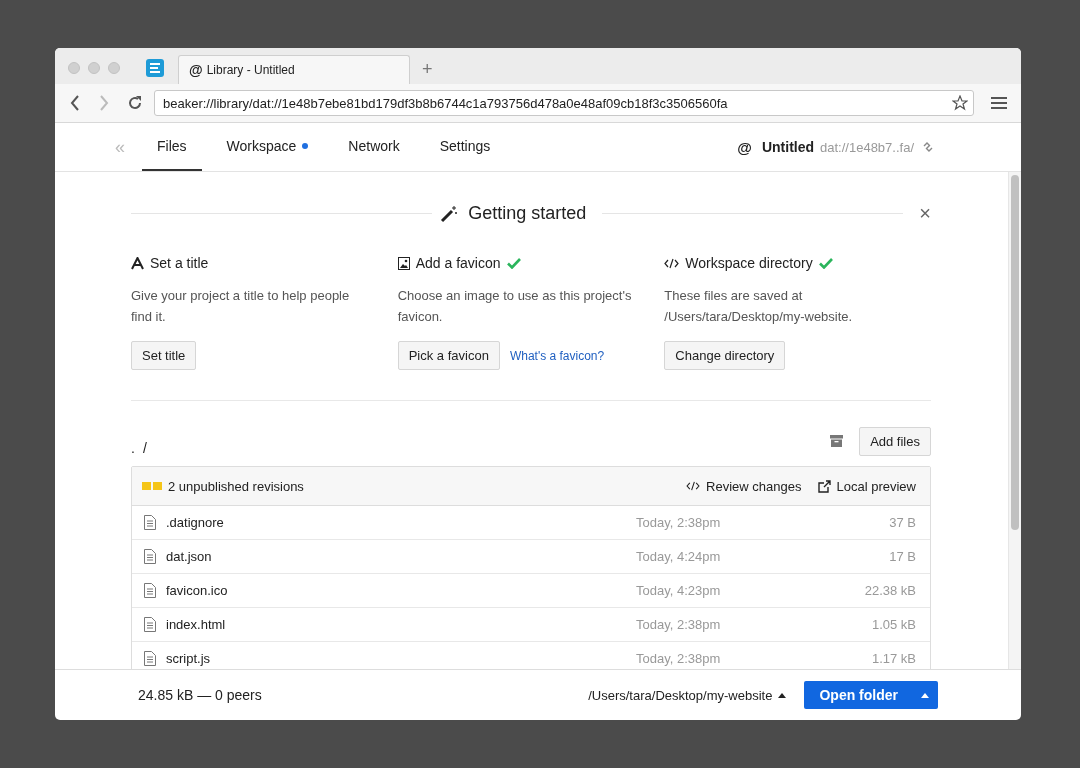 The height and width of the screenshot is (768, 1080). I want to click on breadcrumb-item: ., so click(133, 448).